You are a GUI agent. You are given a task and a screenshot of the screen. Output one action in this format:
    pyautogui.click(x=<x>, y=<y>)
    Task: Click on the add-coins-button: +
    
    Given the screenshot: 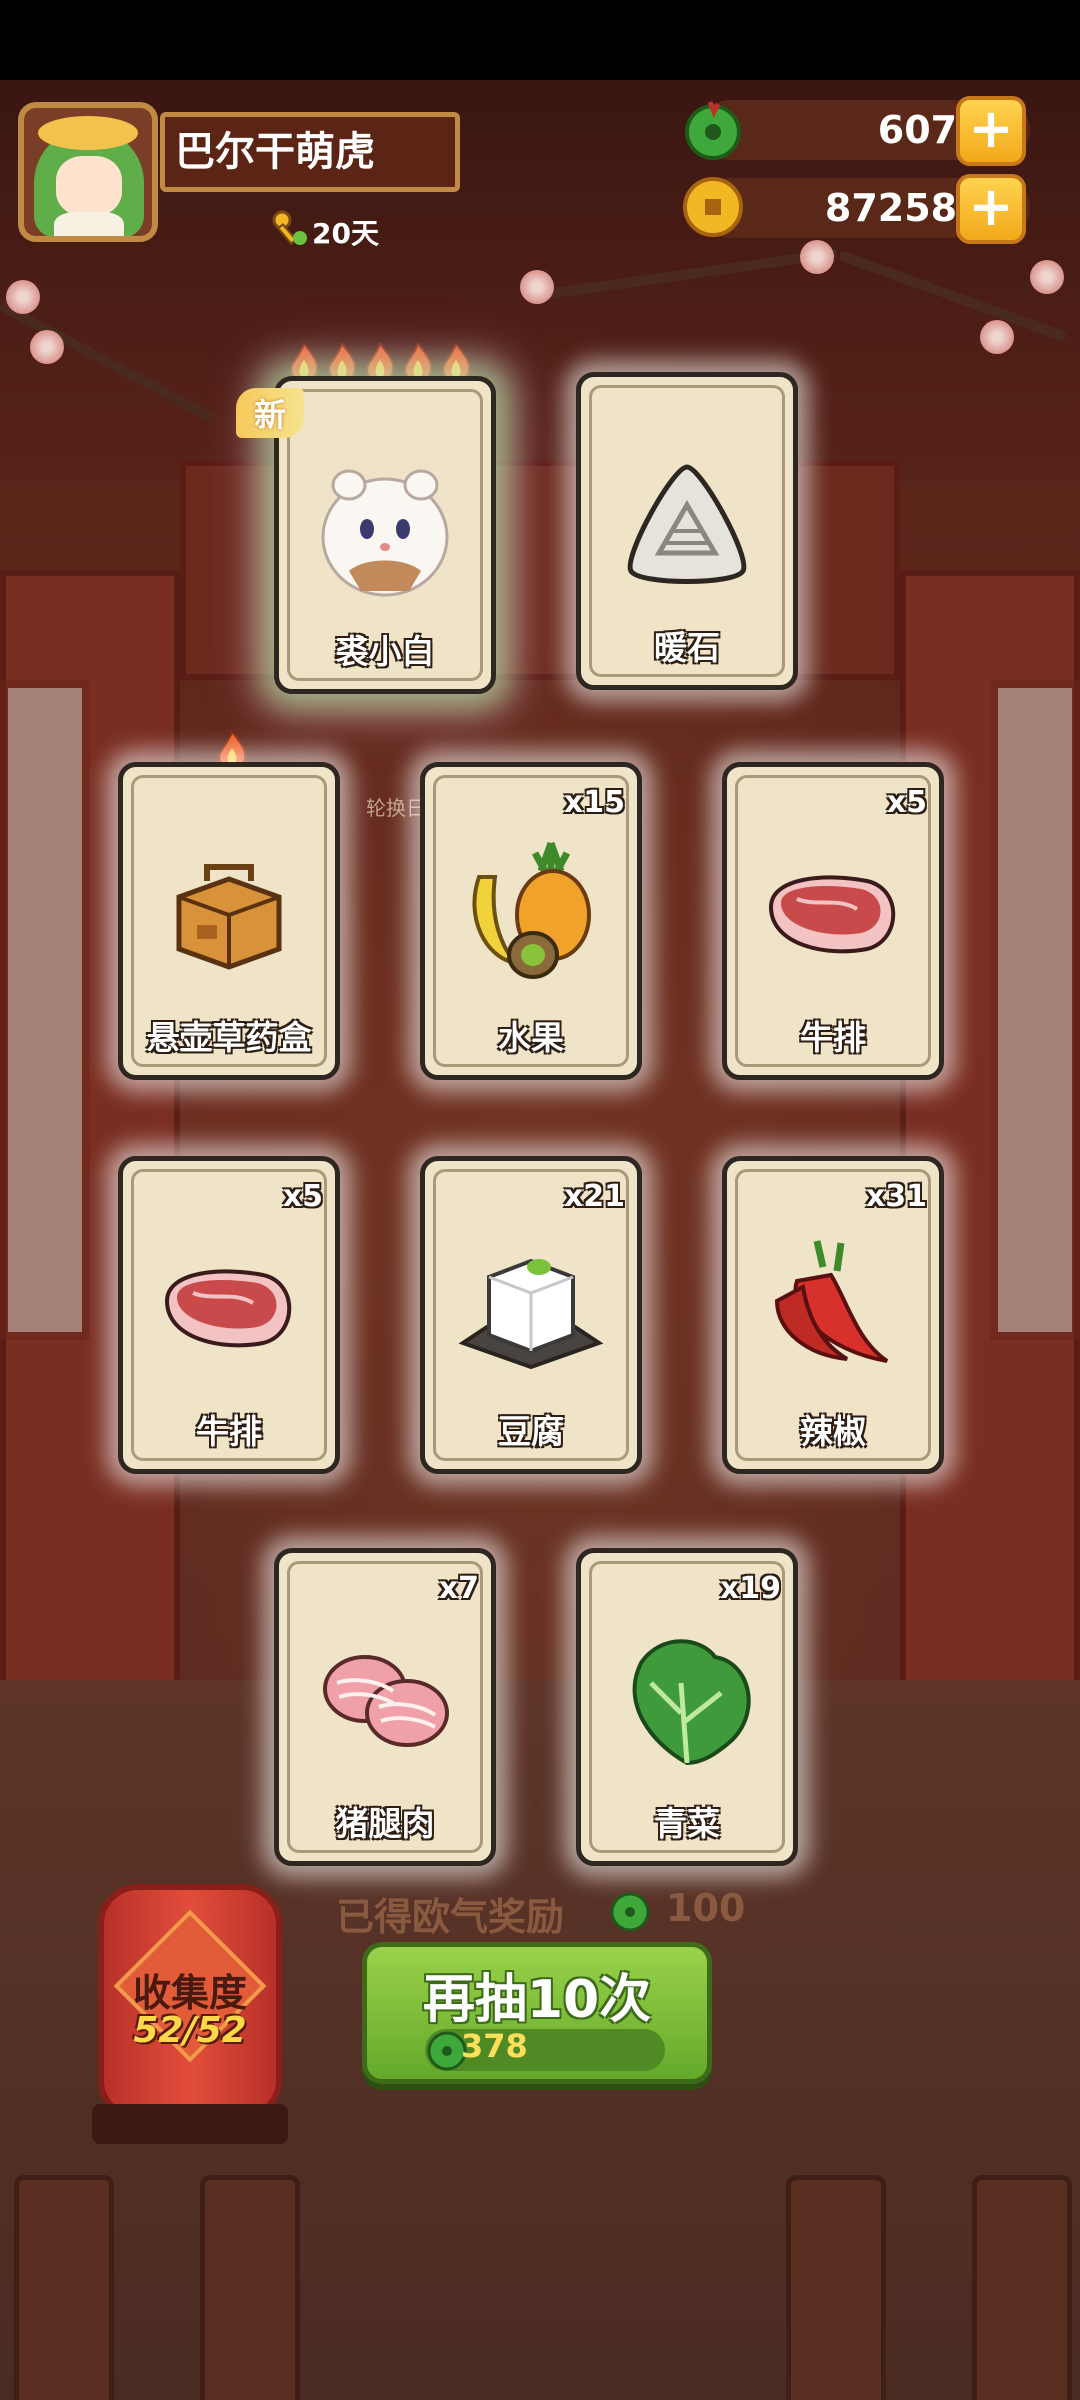 What is the action you would take?
    pyautogui.click(x=991, y=209)
    